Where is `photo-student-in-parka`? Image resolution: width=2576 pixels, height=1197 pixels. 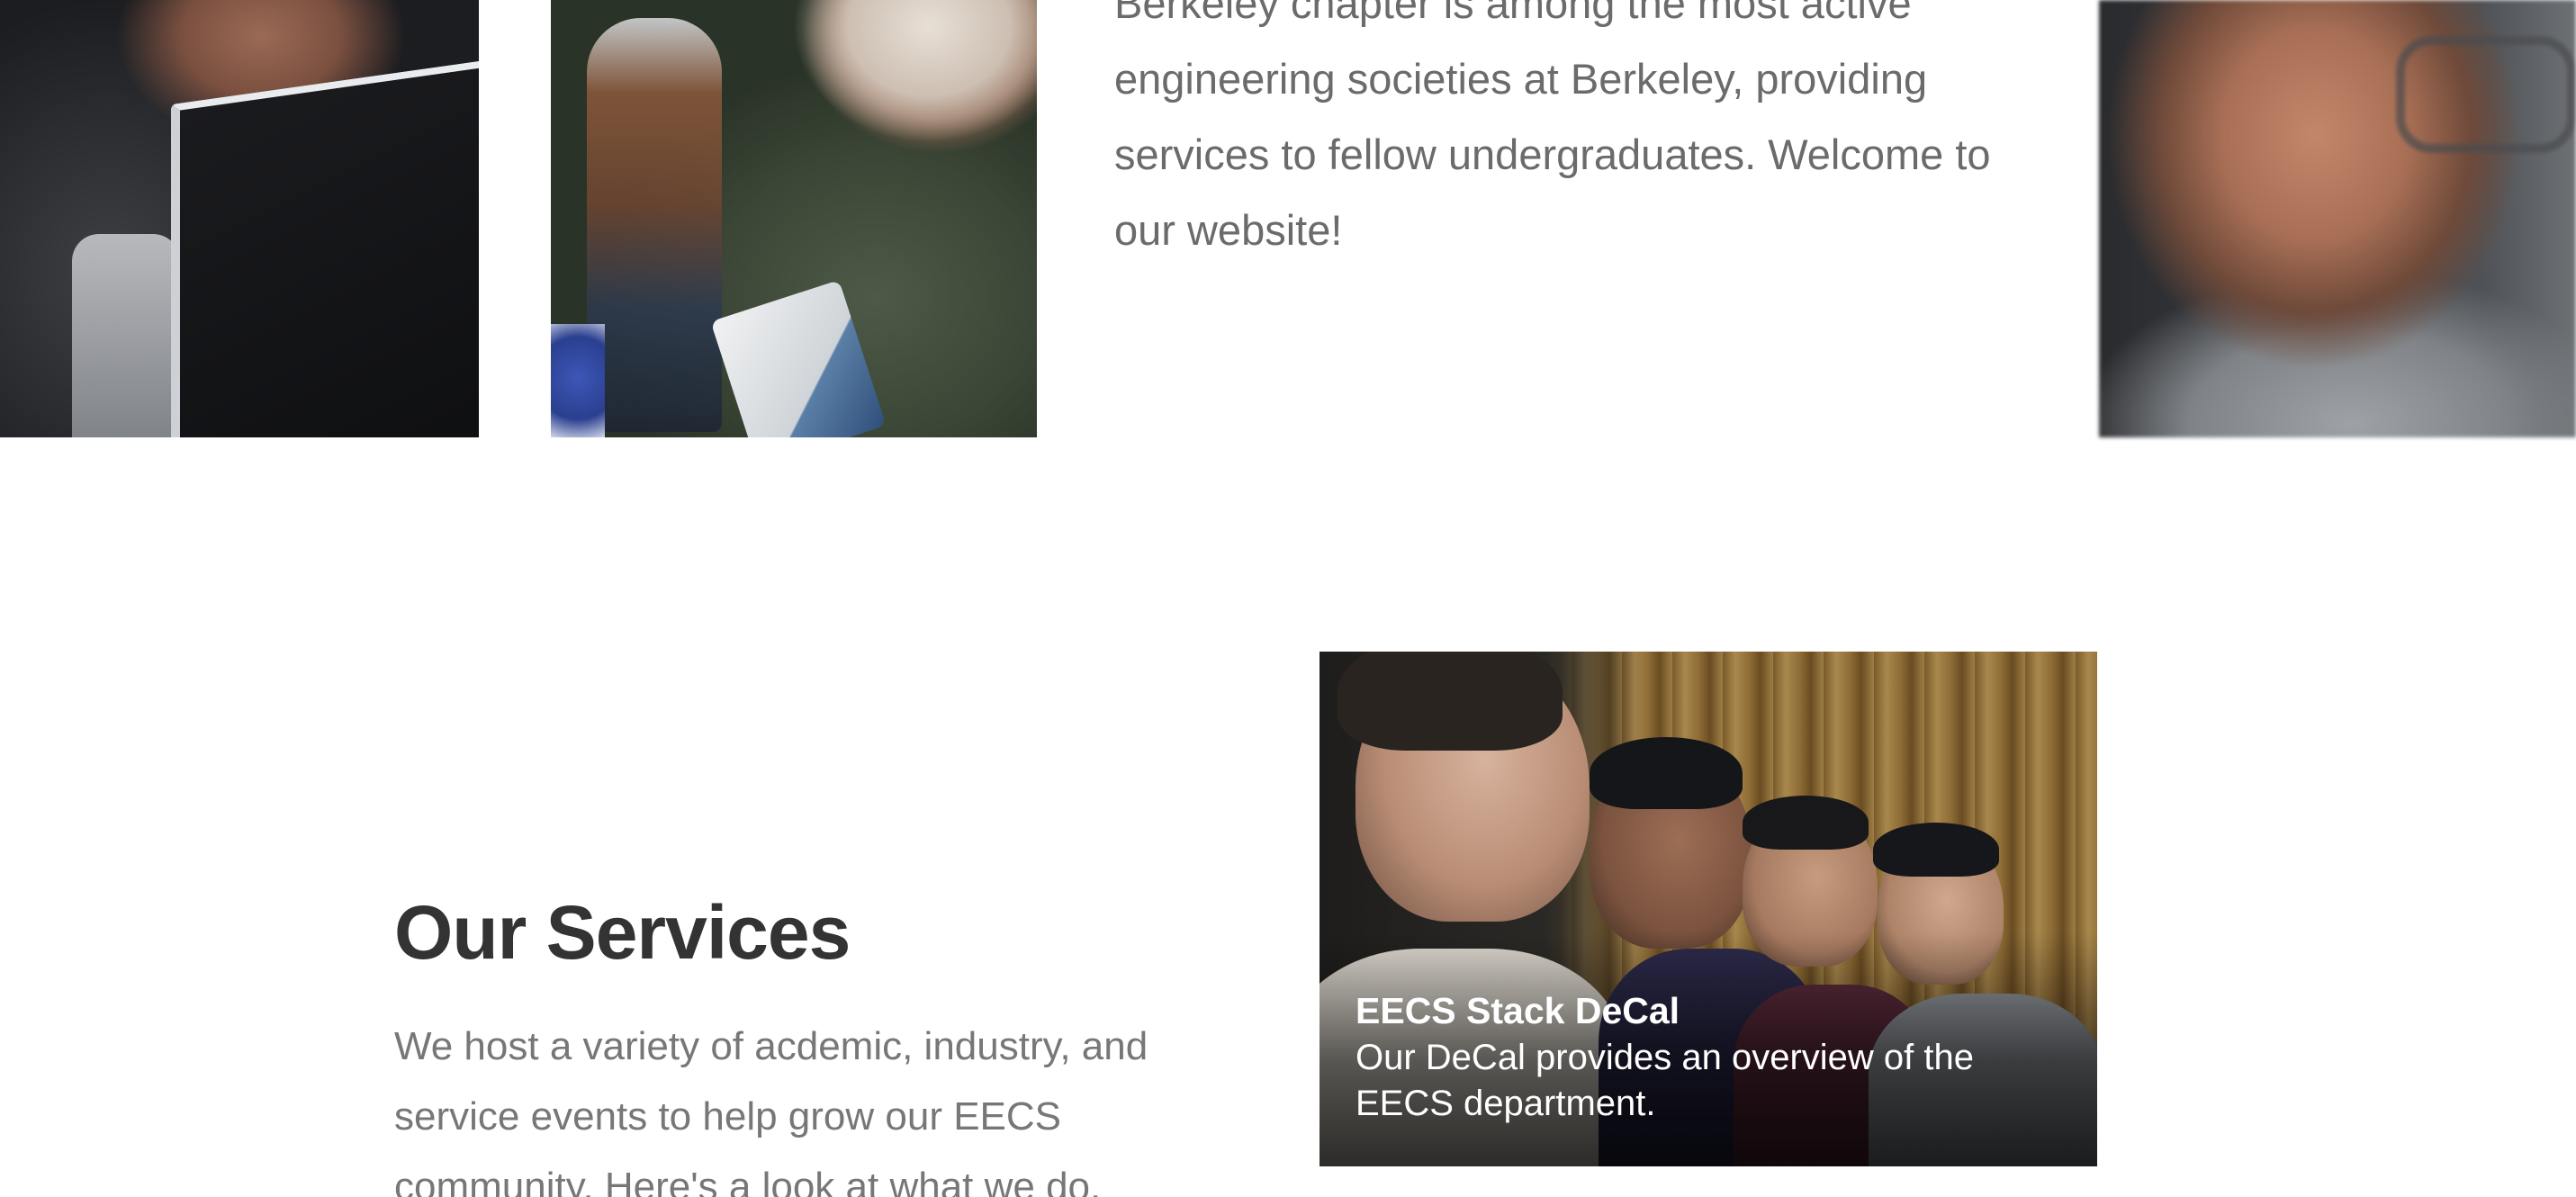
photo-student-in-parka is located at coordinates (794, 219).